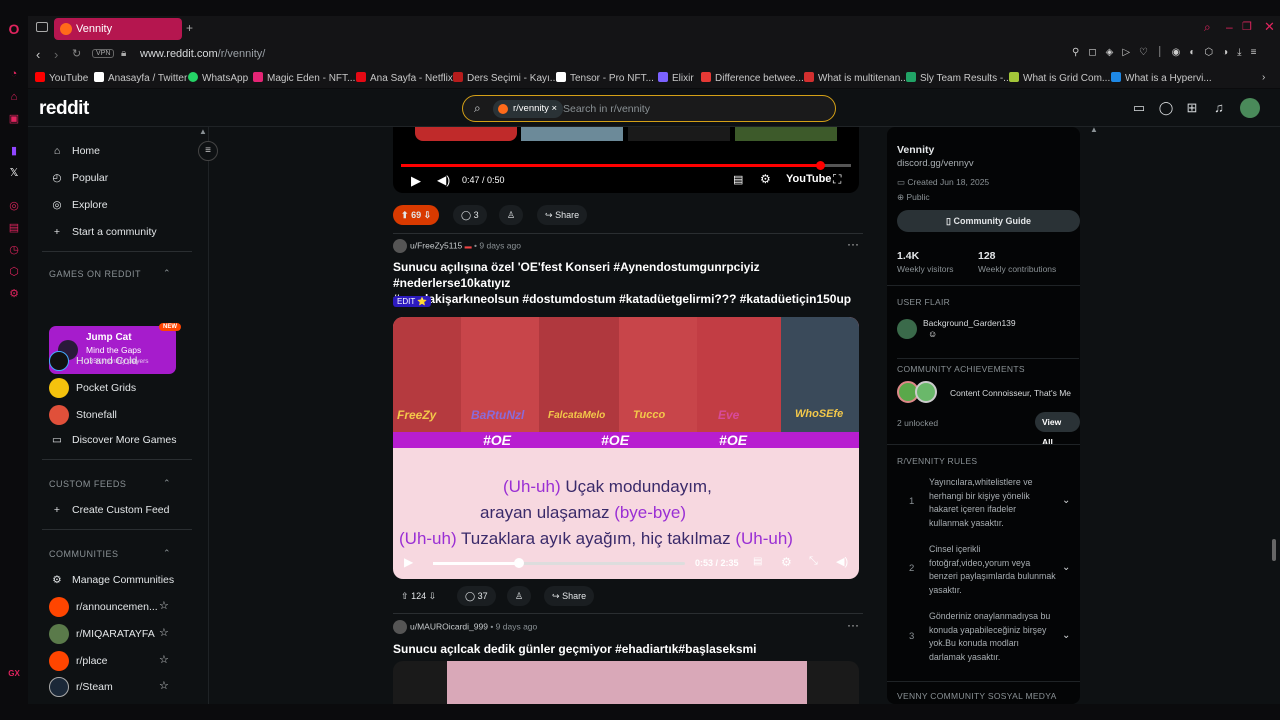 The height and width of the screenshot is (720, 1280). What do you see at coordinates (110, 273) in the screenshot?
I see `games-header: GAMES ON REDDIT ⌃` at bounding box center [110, 273].